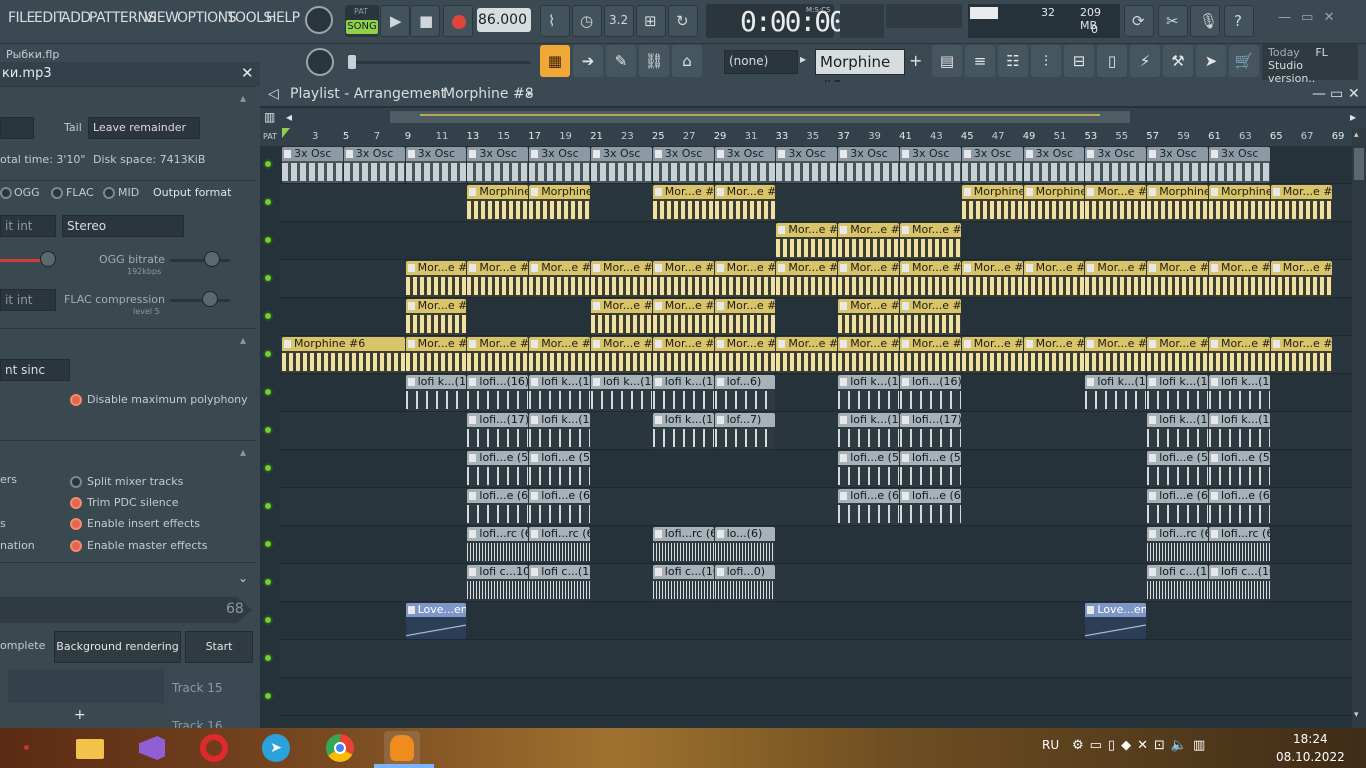 The height and width of the screenshot is (768, 1366). I want to click on pat-song-switch: PAT SONG, so click(362, 21).